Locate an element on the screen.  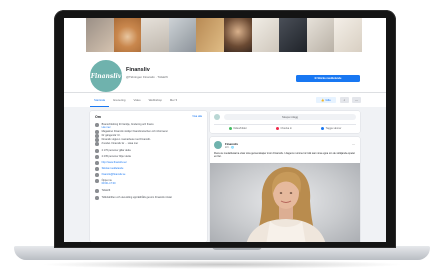
tab-2: Video is located at coordinates (136, 100).